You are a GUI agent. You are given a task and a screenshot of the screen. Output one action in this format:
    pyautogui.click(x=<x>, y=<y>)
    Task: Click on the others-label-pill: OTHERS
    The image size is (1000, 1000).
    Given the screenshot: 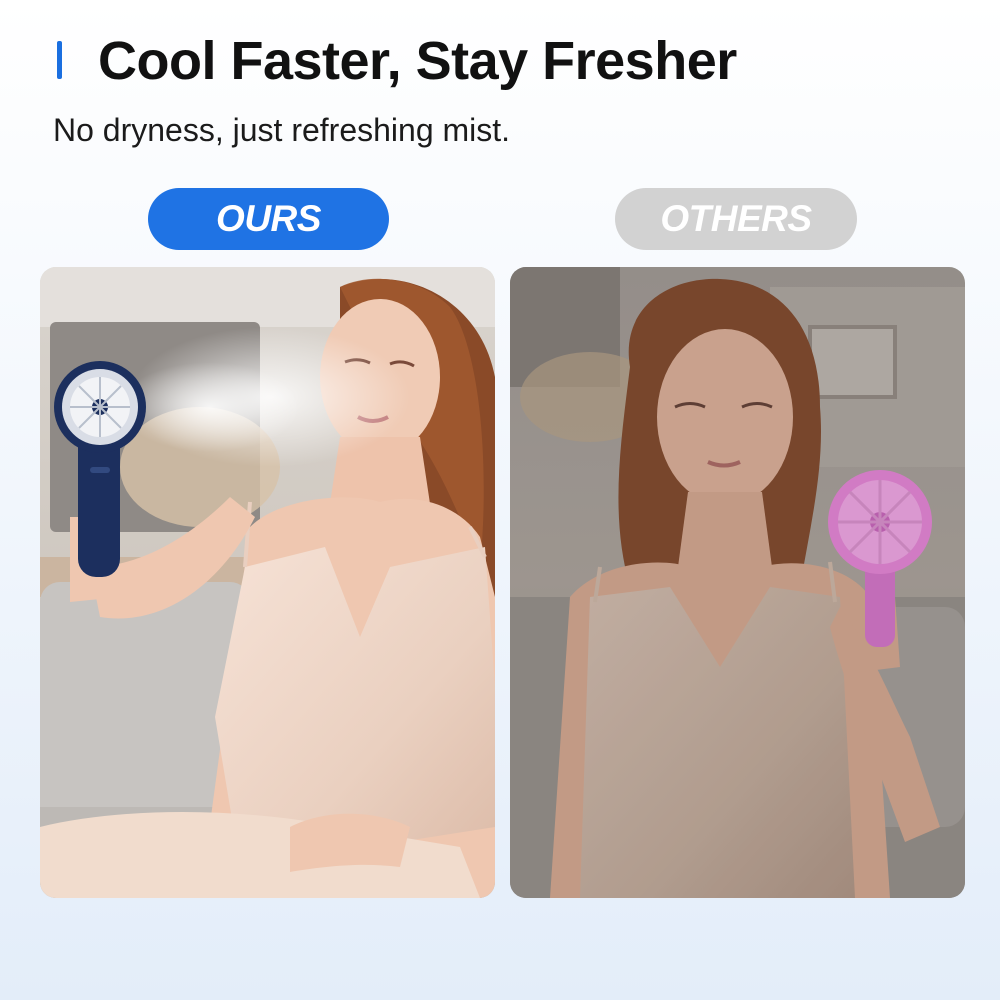 What is the action you would take?
    pyautogui.click(x=736, y=219)
    